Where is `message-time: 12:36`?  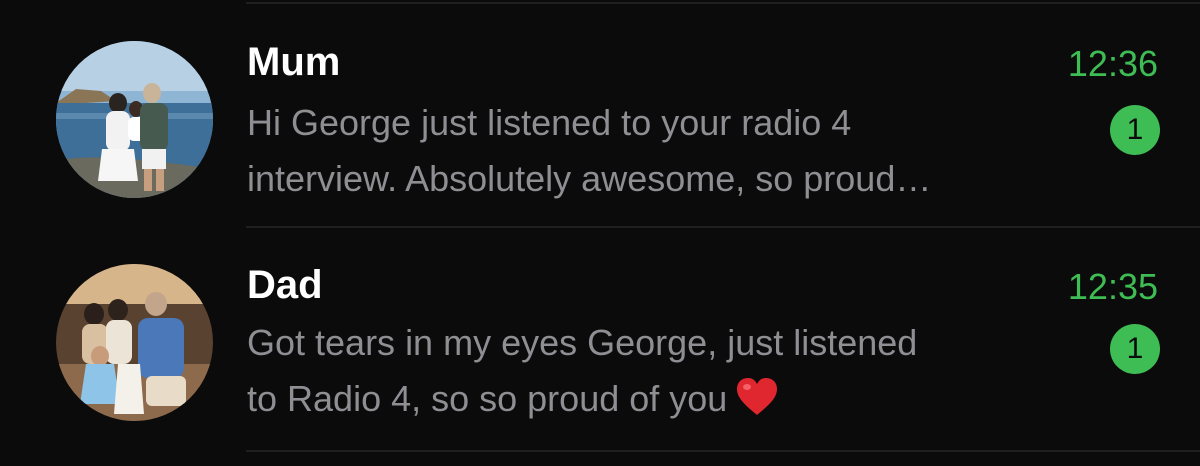
message-time: 12:36 is located at coordinates (1112, 63).